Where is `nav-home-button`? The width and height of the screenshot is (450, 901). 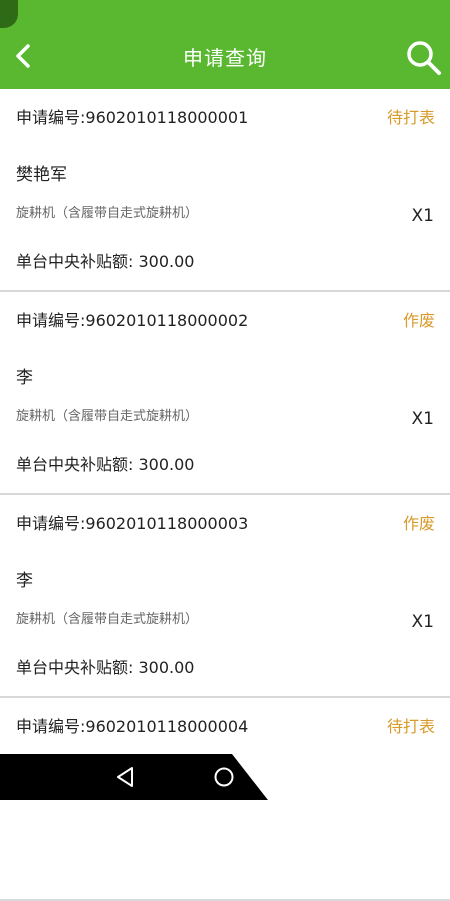
nav-home-button is located at coordinates (224, 777).